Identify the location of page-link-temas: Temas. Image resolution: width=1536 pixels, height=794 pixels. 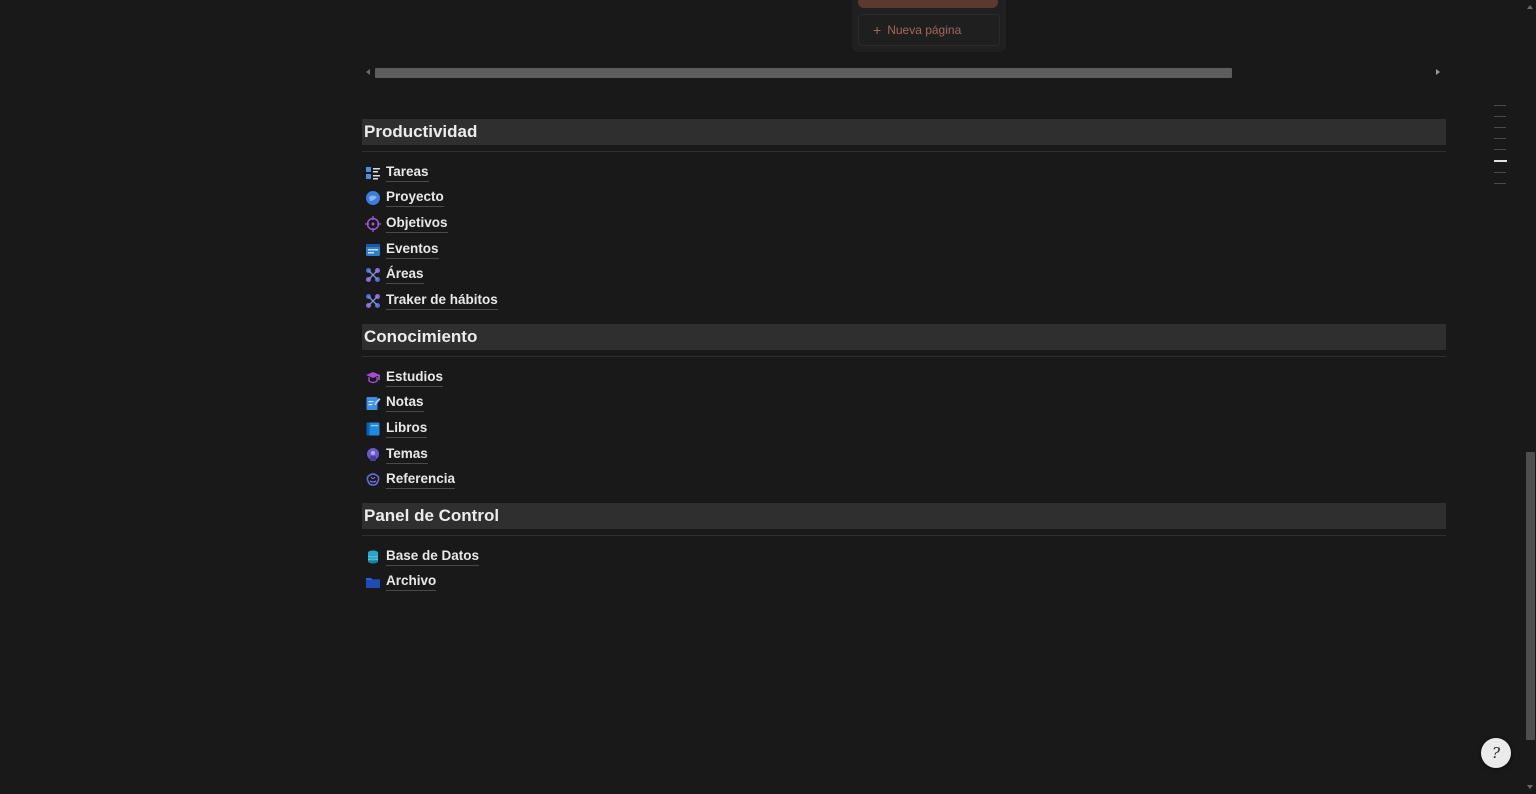
(904, 455).